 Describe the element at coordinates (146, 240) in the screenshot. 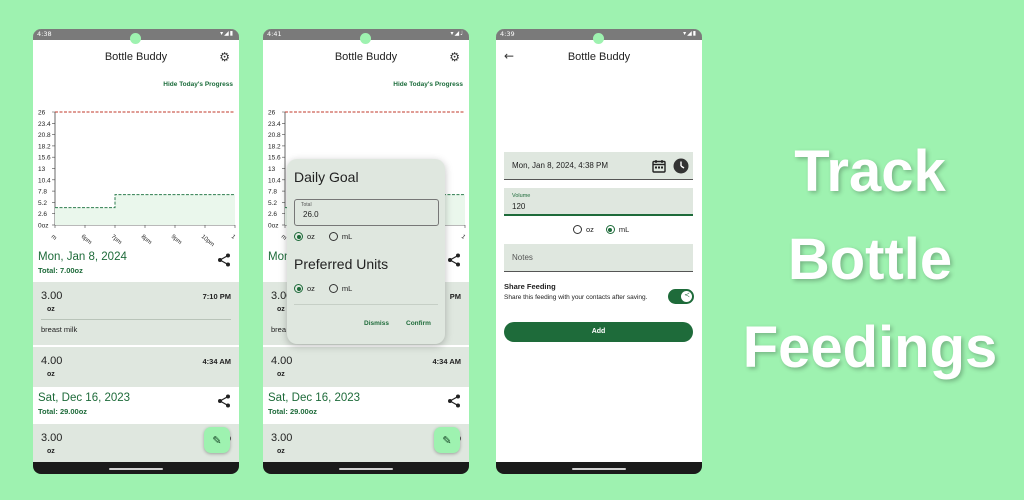

I see `x-tick-label: 8pm` at that location.